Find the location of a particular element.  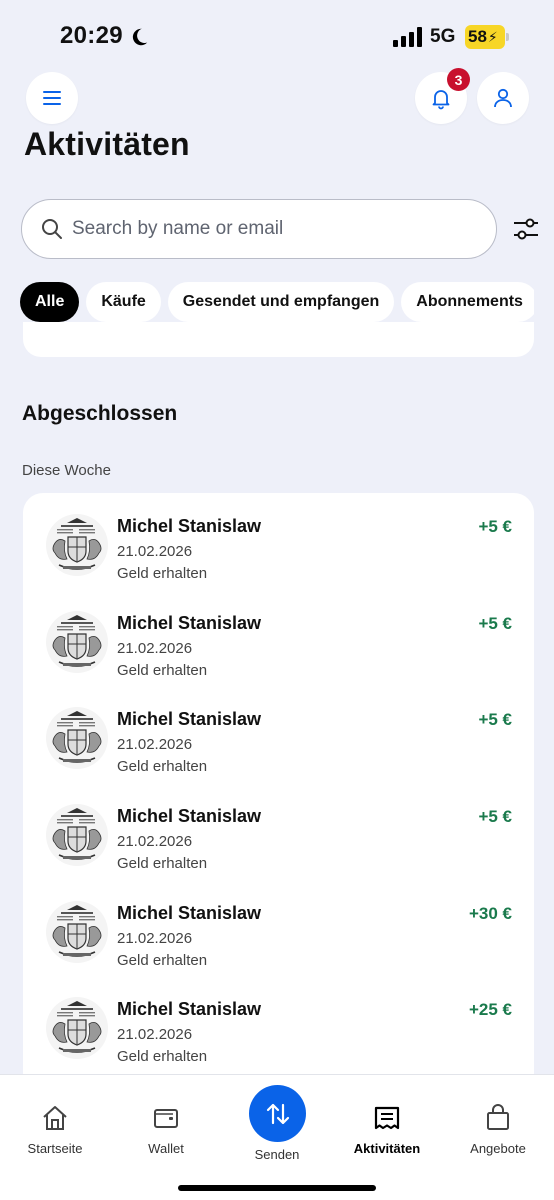

nav-label-send: Senden is located at coordinates (277, 1154).